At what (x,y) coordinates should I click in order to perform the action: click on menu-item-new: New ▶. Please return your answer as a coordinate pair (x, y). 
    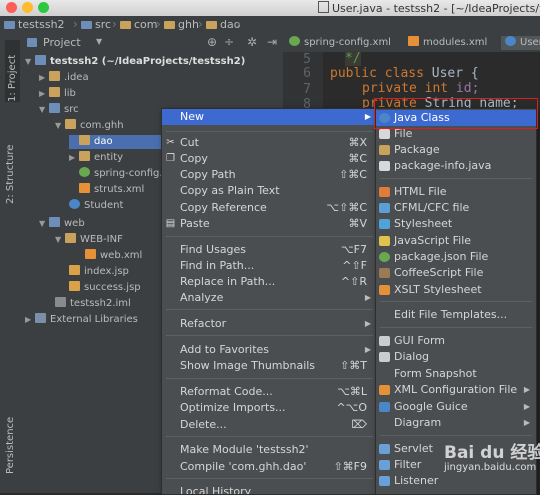
    Looking at the image, I should click on (269, 117).